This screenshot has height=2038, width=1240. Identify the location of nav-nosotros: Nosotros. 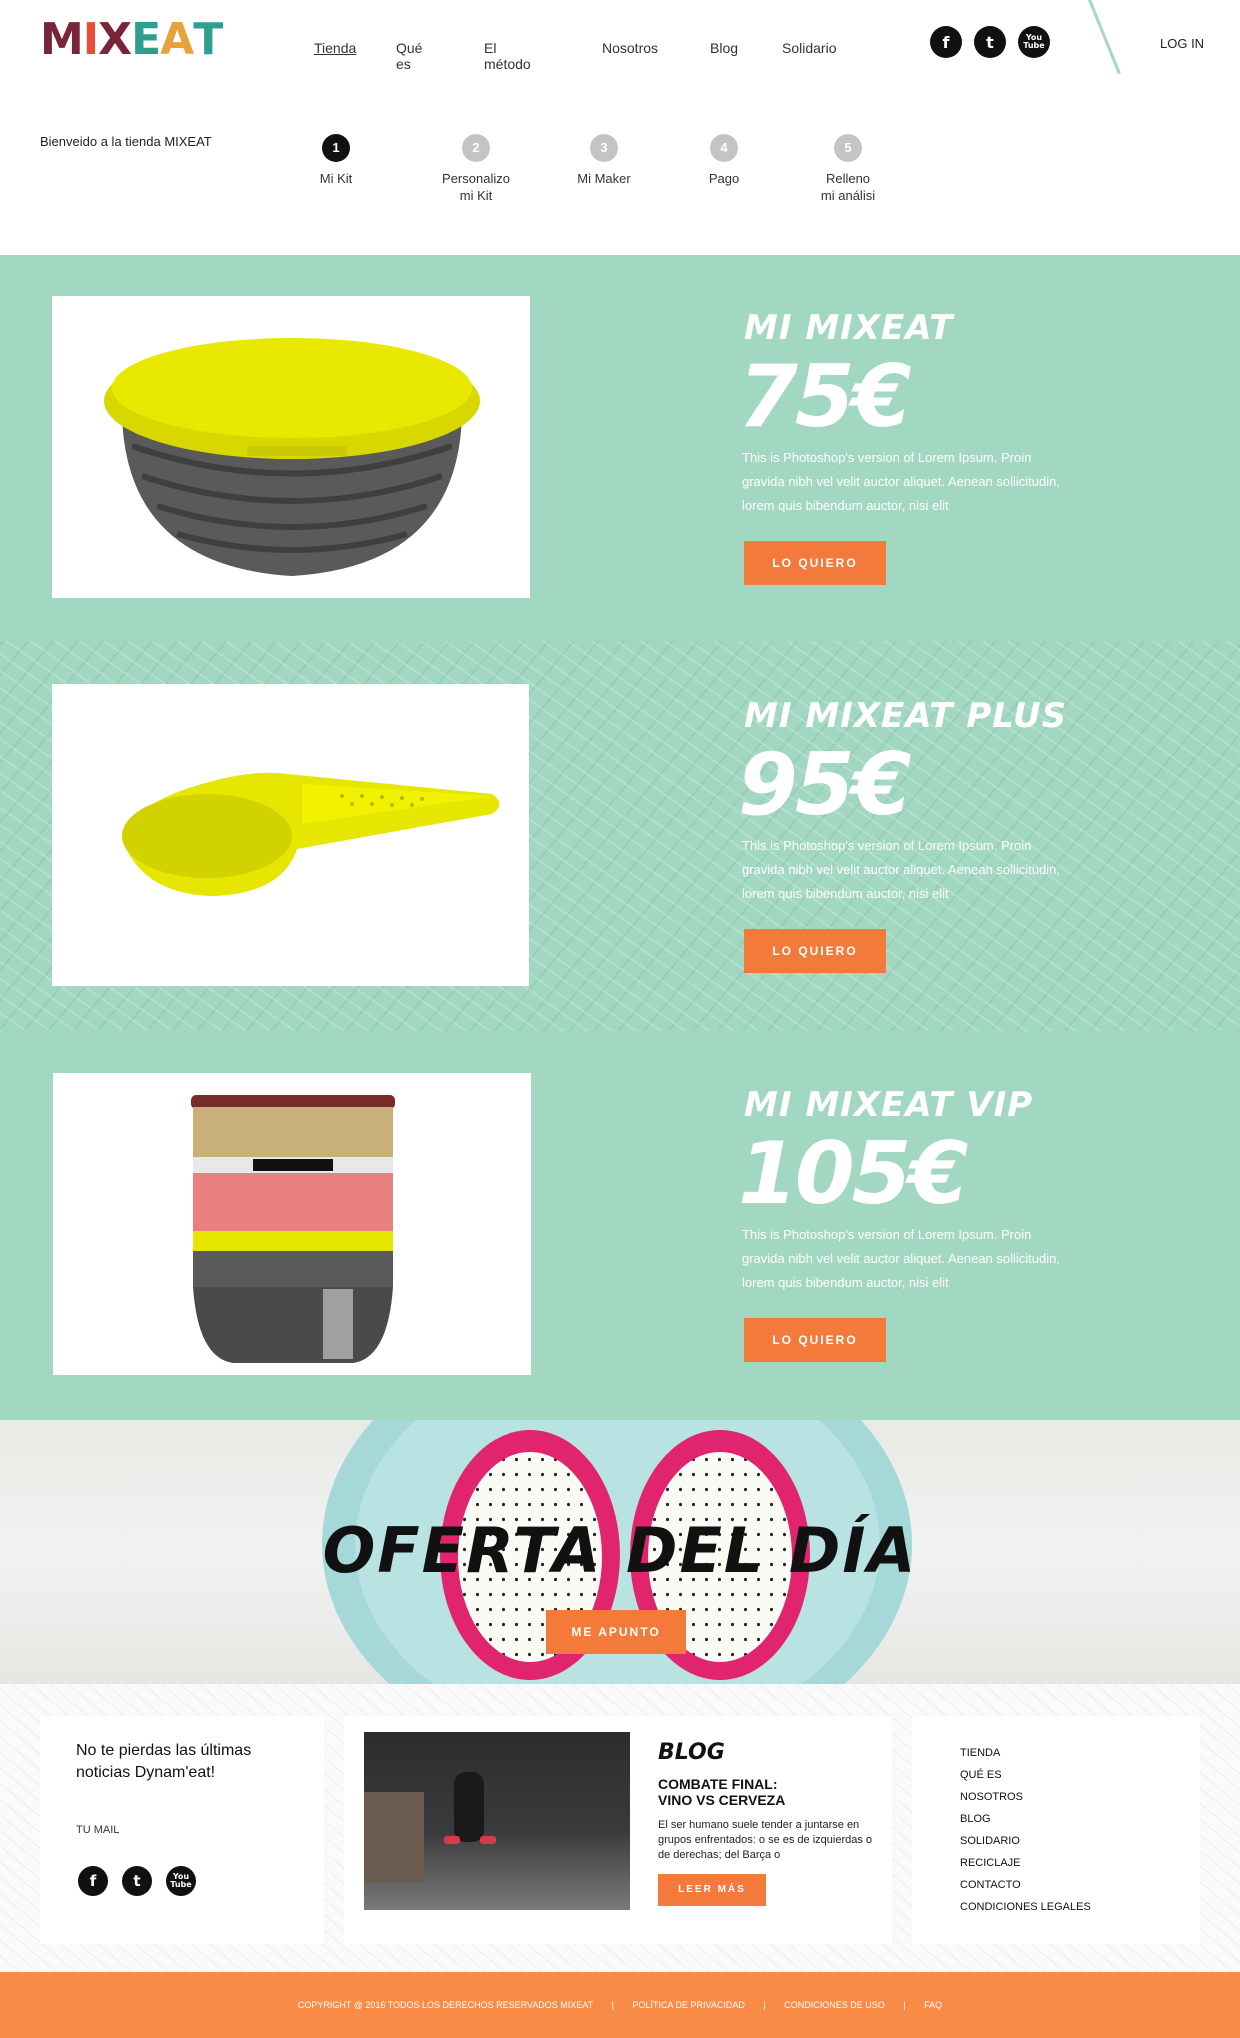
(630, 48).